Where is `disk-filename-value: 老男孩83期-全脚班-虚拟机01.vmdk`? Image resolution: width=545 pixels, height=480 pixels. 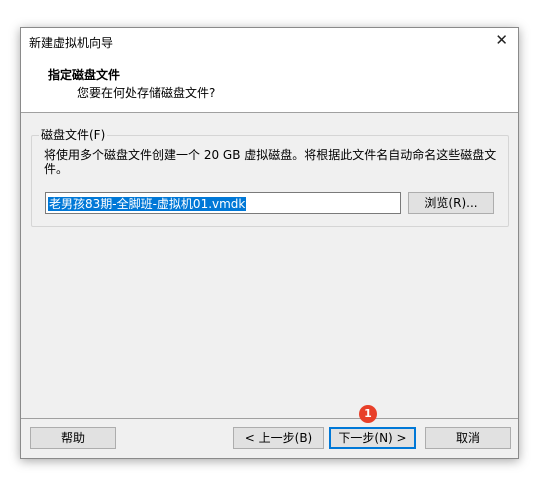
disk-filename-value: 老男孩83期-全脚班-虚拟机01.vmdk is located at coordinates (147, 204).